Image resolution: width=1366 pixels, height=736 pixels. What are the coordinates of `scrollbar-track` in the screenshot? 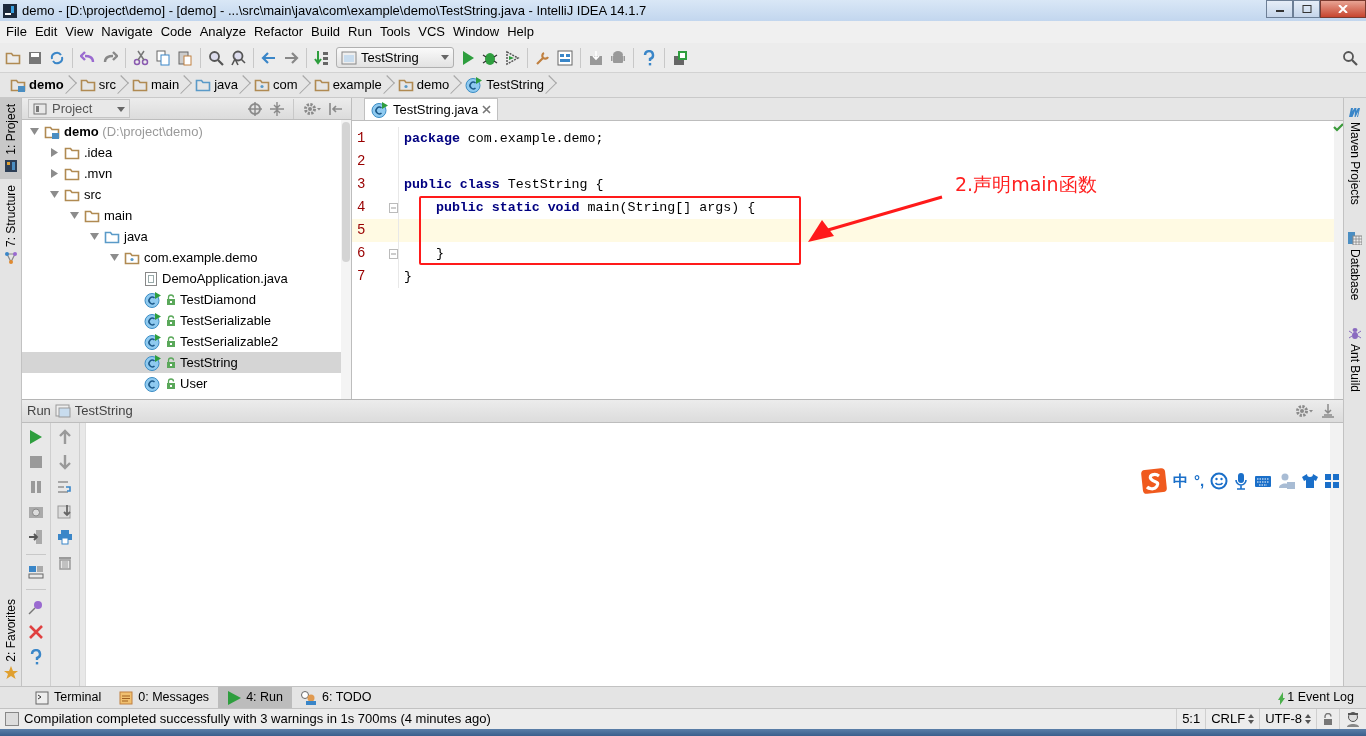 It's located at (1336, 554).